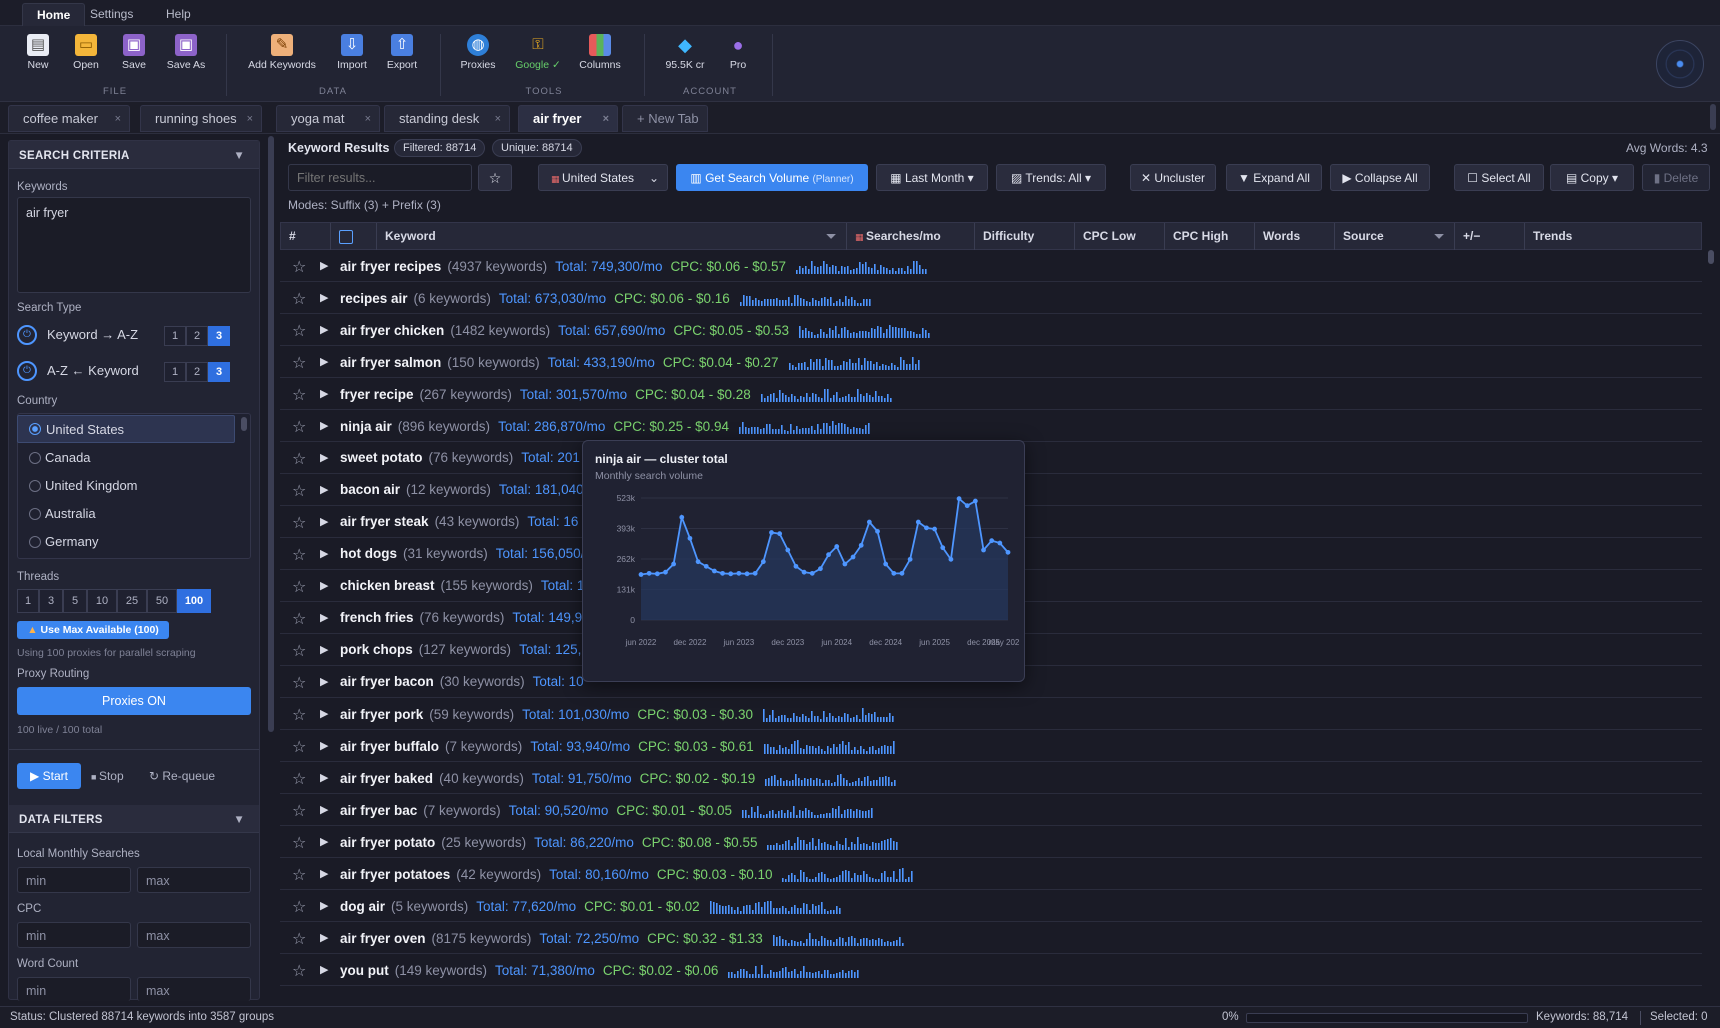 This screenshot has width=1720, height=1028. Describe the element at coordinates (126, 429) in the screenshot. I see `country-option-united-states: United States` at that location.